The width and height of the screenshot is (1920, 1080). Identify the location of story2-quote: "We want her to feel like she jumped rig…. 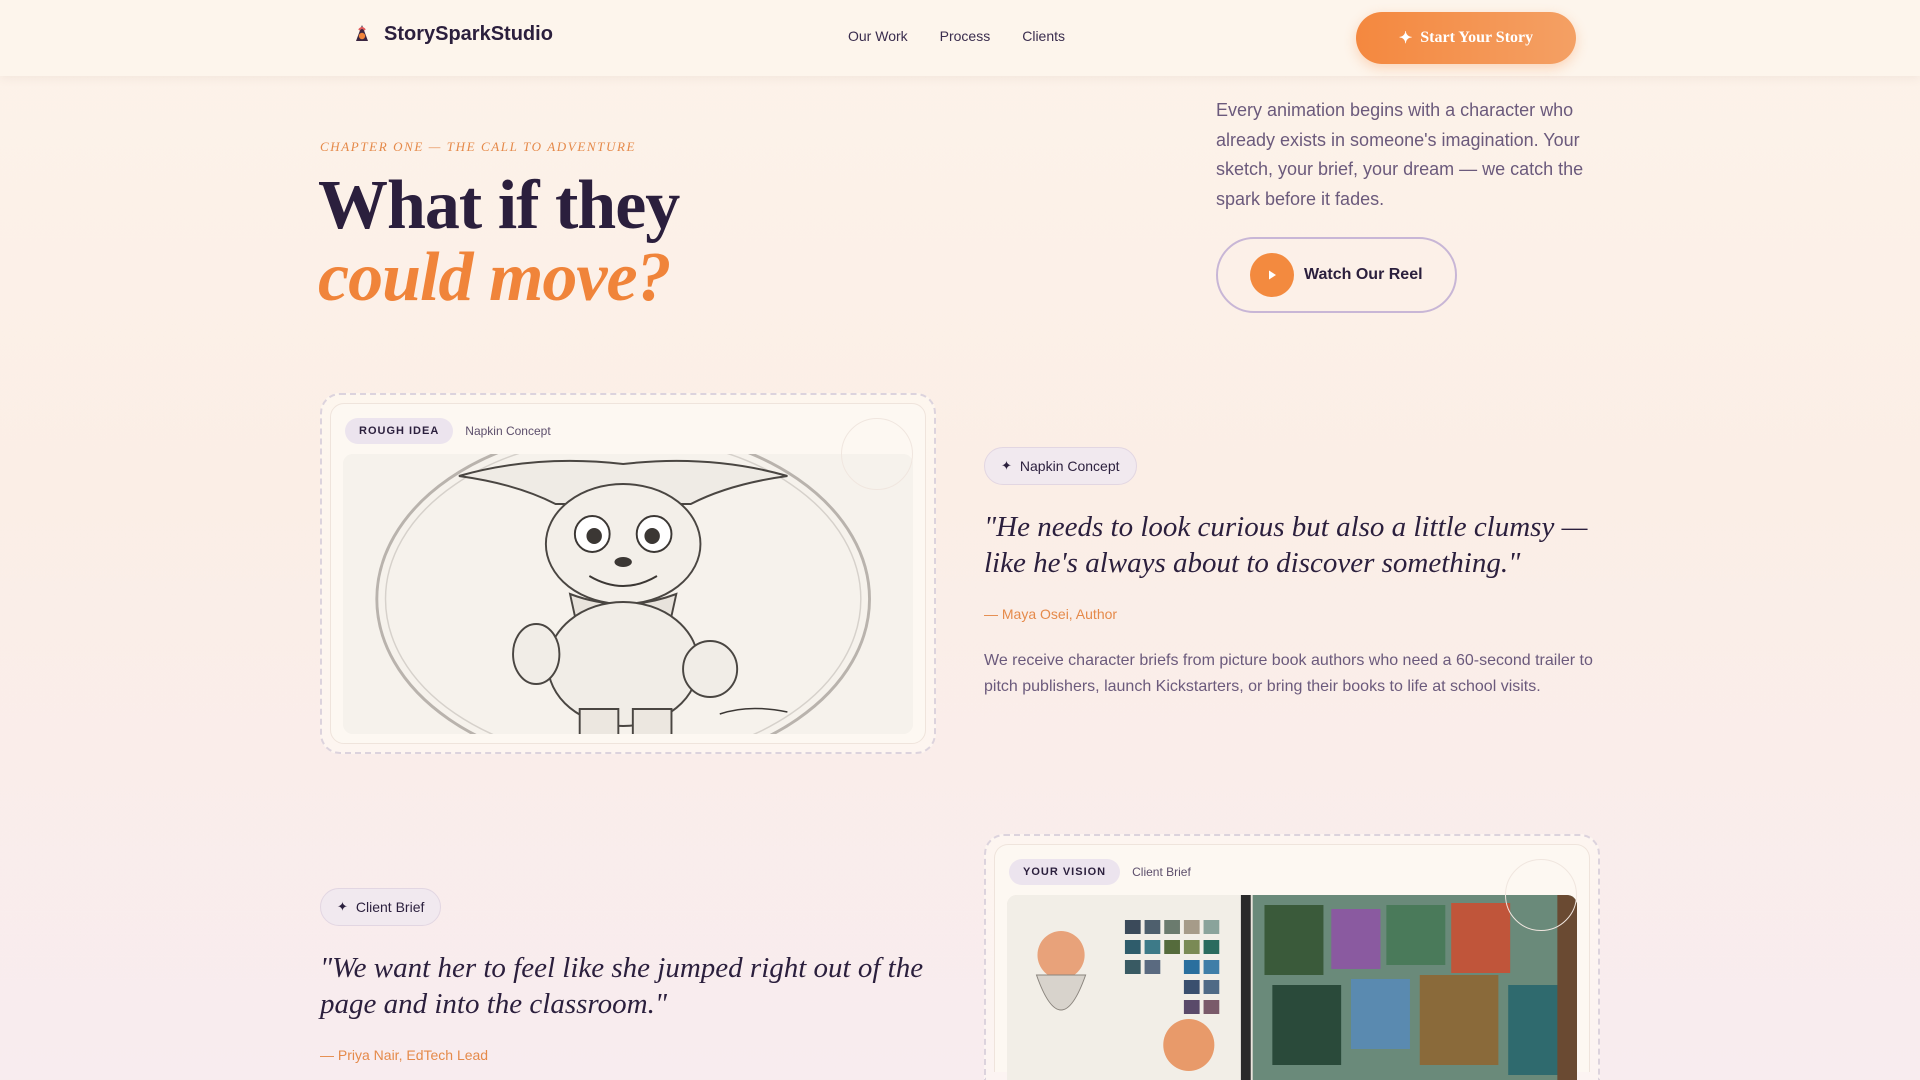
(622, 986).